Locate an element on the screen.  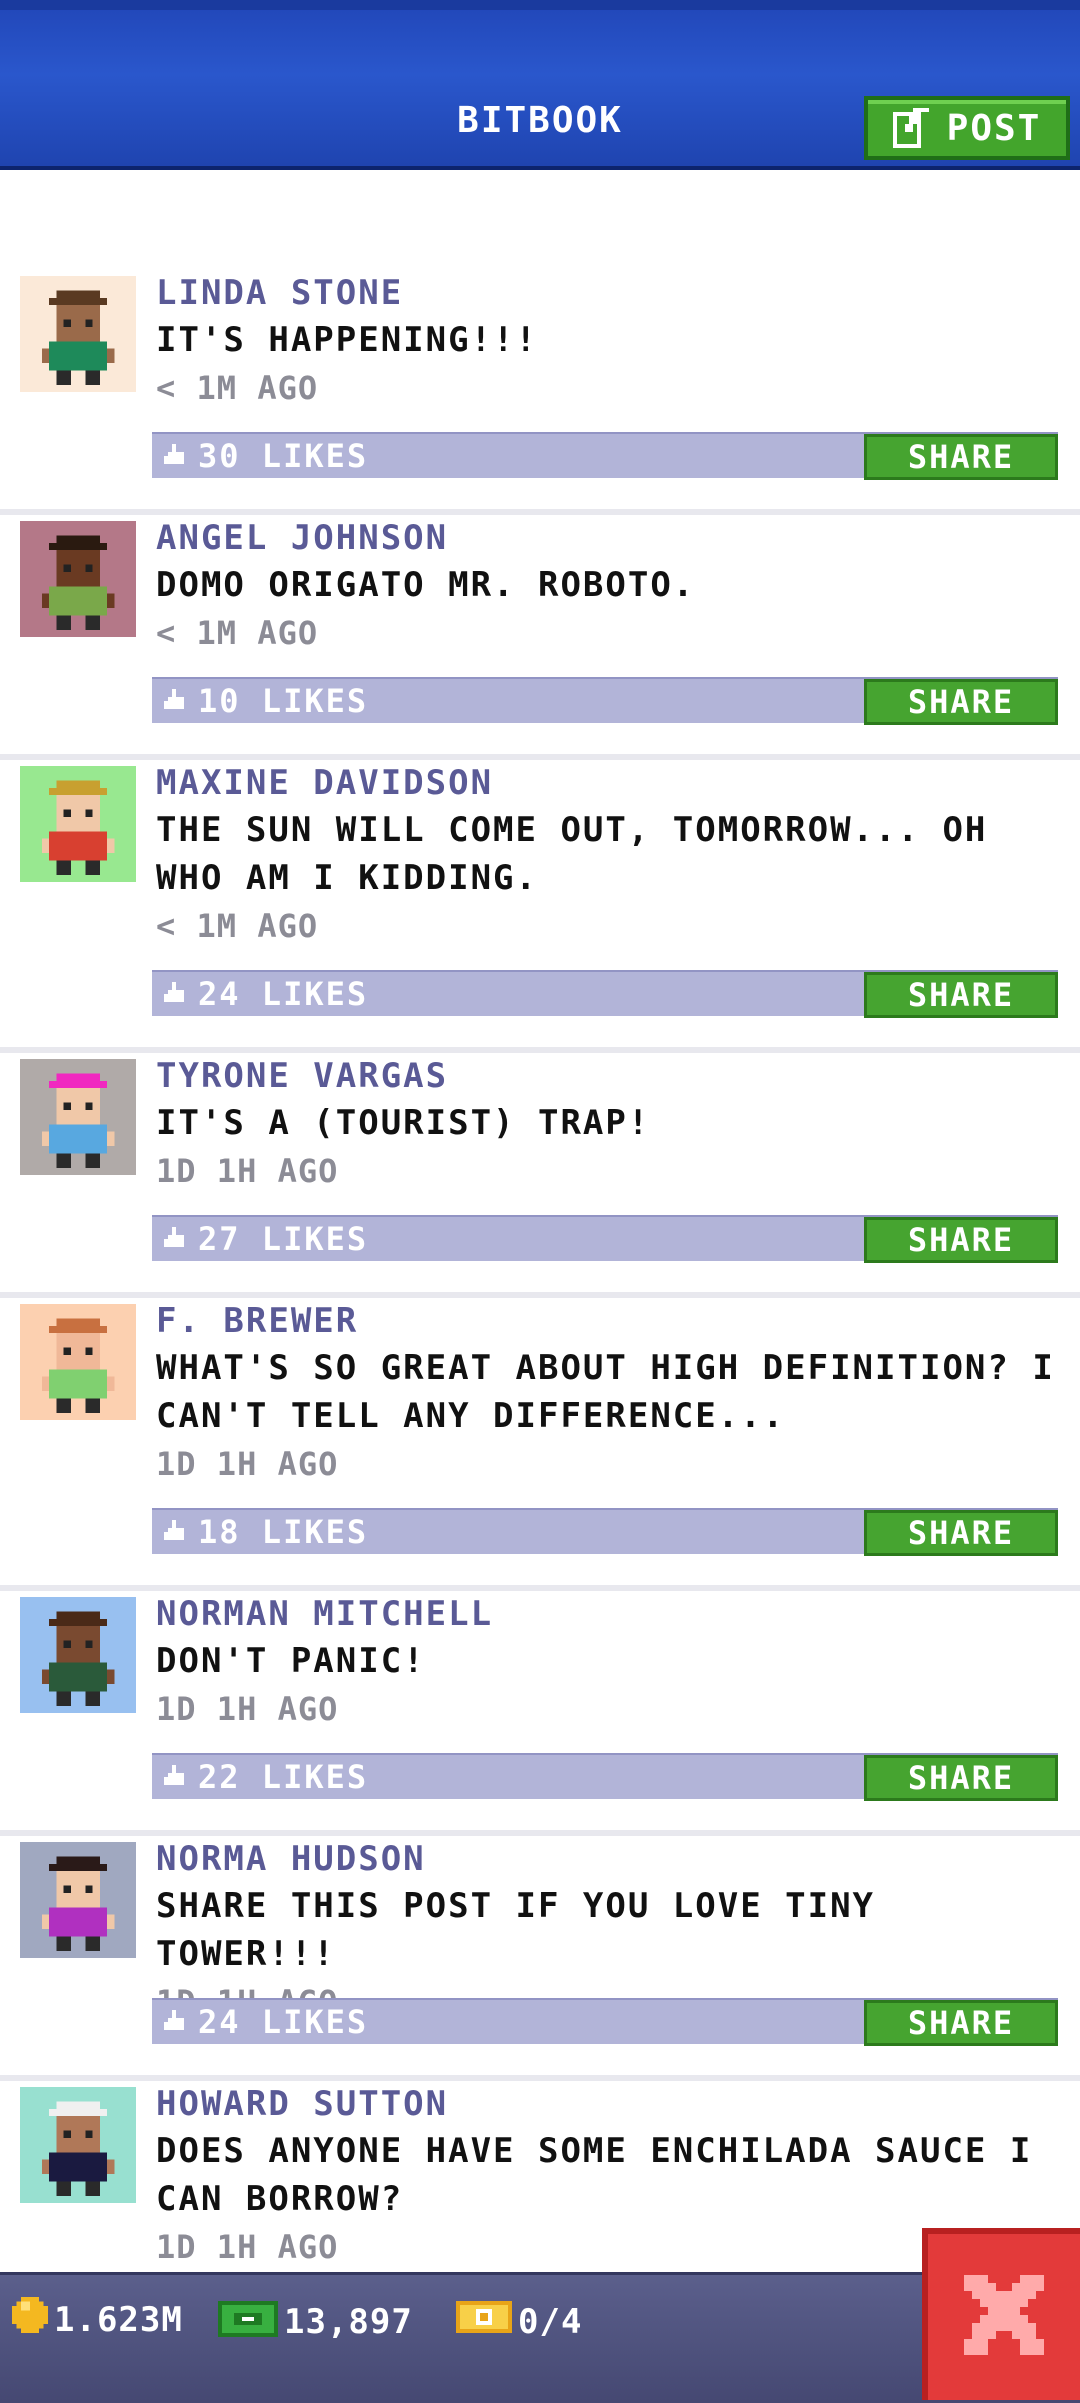
post-author: LINDA STONE is located at coordinates (611, 293).